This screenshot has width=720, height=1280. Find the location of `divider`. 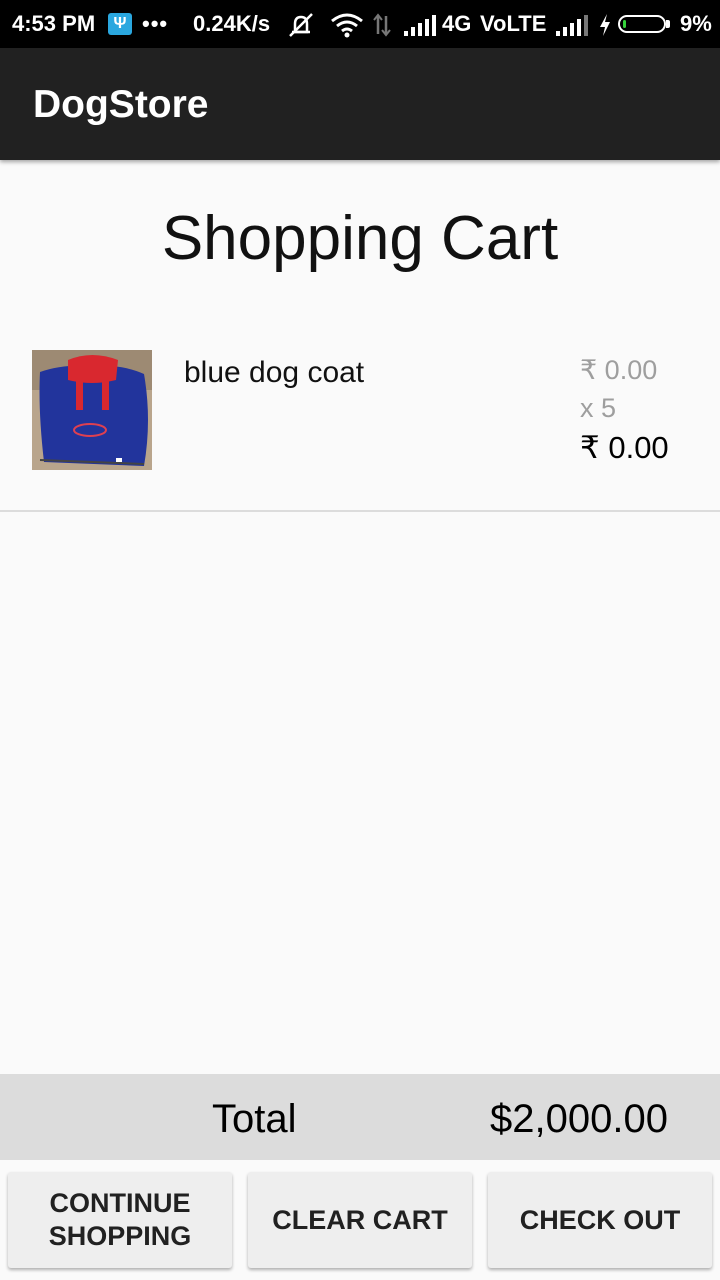

divider is located at coordinates (360, 511).